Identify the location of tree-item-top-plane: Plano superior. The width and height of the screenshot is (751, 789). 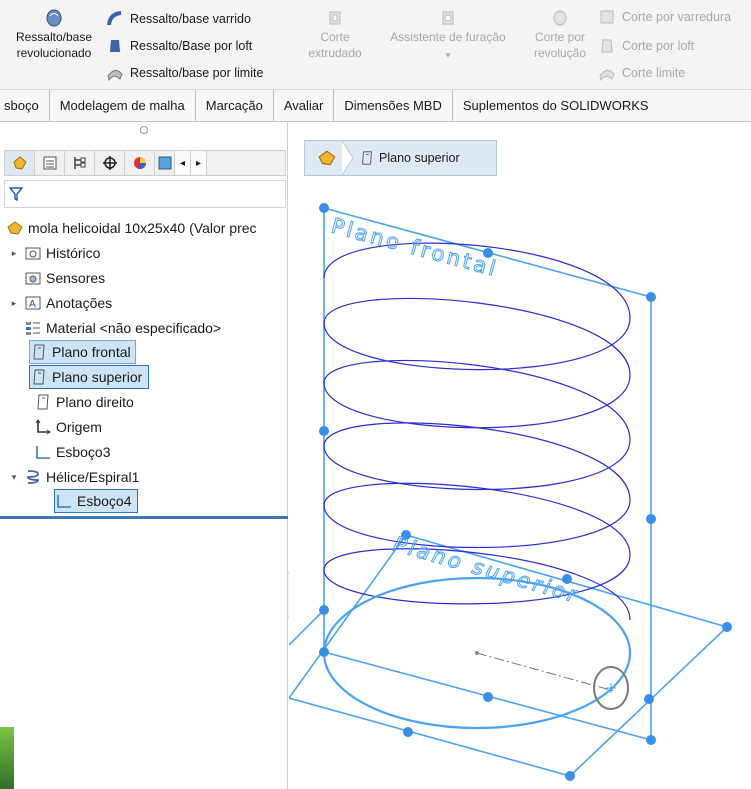
(89, 377).